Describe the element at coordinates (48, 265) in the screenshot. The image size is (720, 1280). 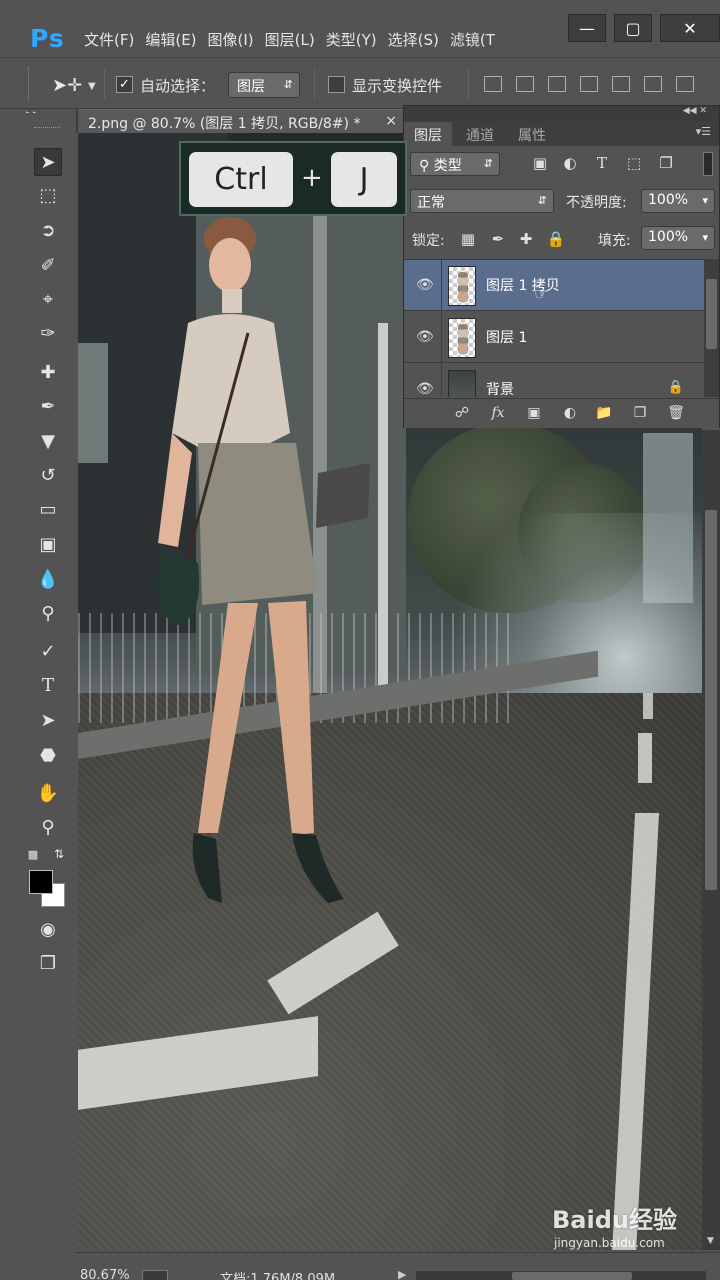
I see `quick-select-tool-icon: ✐` at that location.